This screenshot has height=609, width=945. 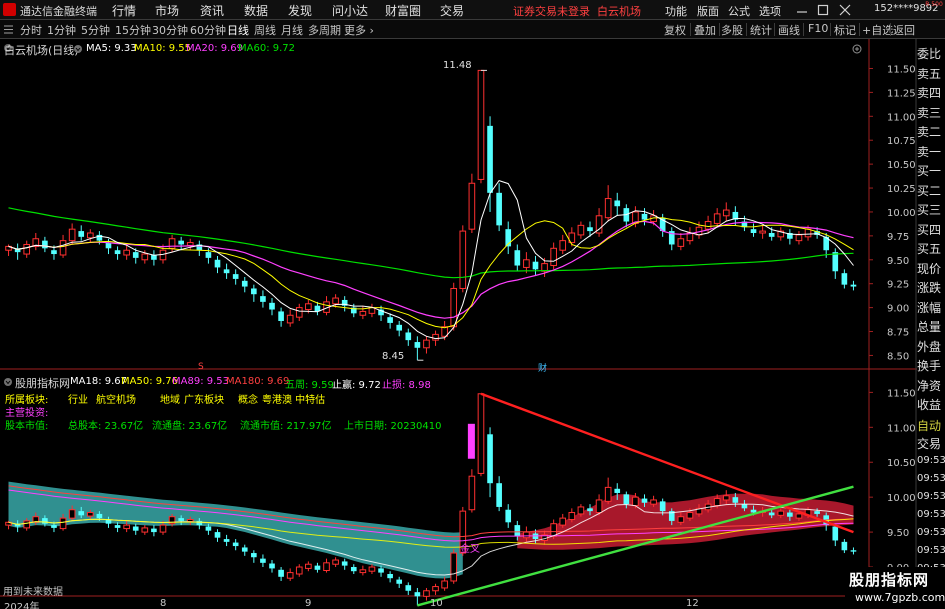 What do you see at coordinates (901, 498) in the screenshot?
I see `y-tick-label: 10.00` at bounding box center [901, 498].